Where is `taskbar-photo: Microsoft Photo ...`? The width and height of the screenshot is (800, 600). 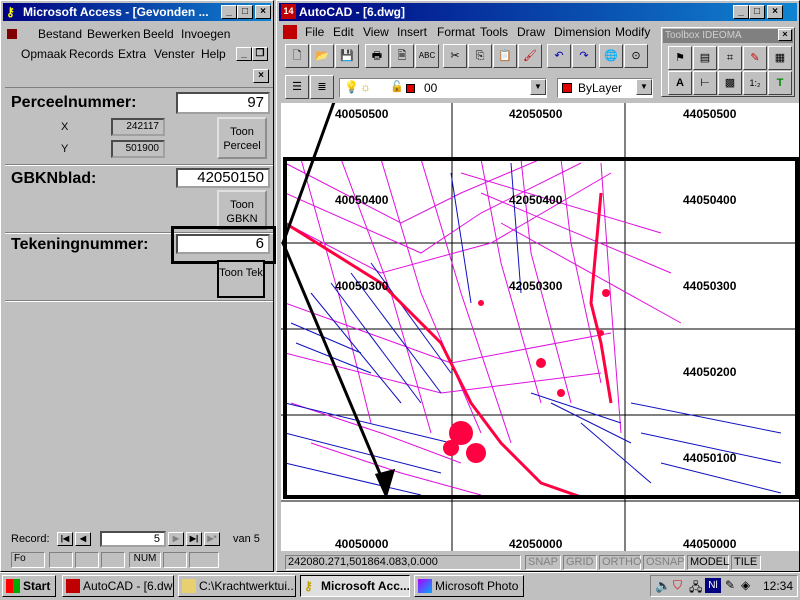
taskbar-photo: Microsoft Photo ... is located at coordinates (469, 586).